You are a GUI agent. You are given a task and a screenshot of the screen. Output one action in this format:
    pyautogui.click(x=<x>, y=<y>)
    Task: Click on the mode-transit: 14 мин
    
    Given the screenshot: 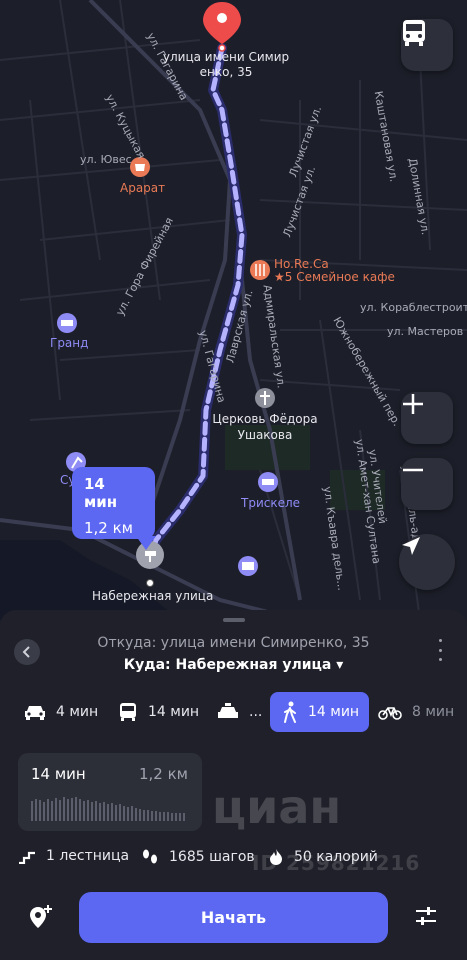 What is the action you would take?
    pyautogui.click(x=158, y=712)
    